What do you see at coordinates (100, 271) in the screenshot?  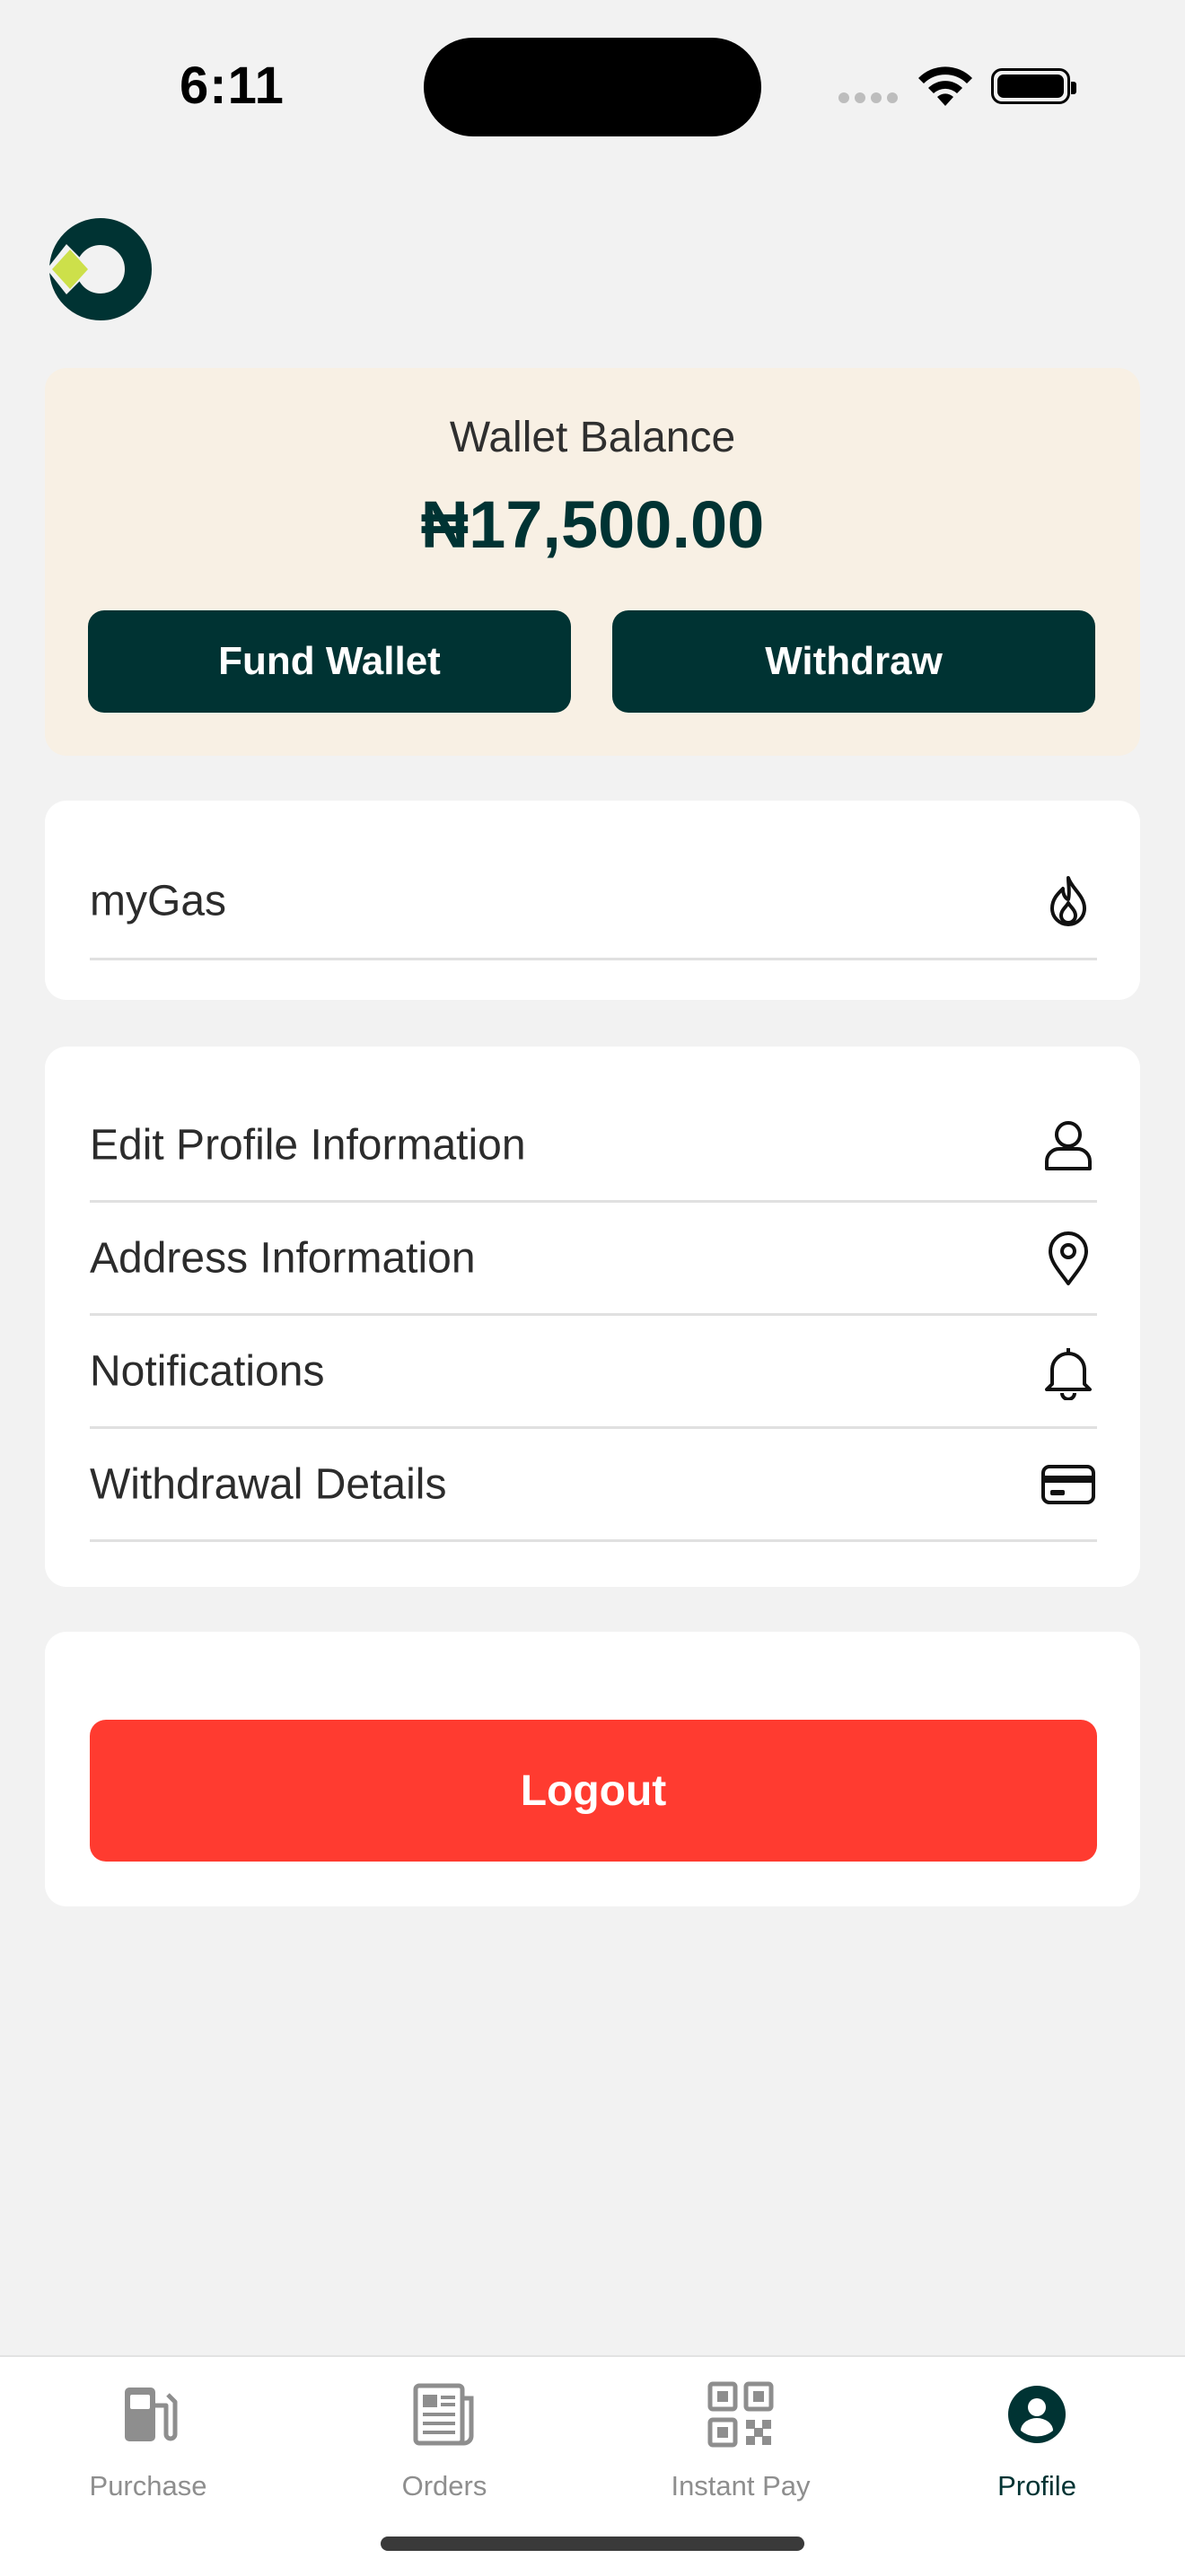 I see `app-logo` at bounding box center [100, 271].